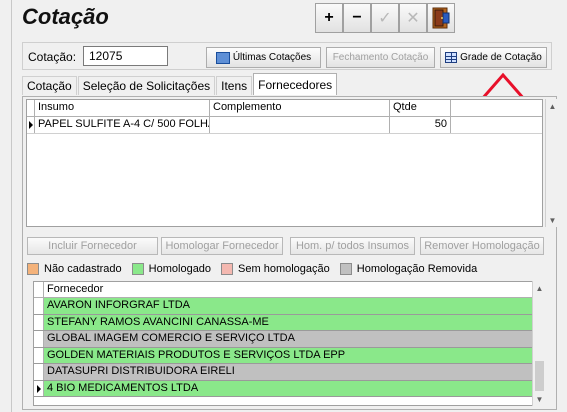 The image size is (567, 412). I want to click on grade-cotacao-button: Grade de Cotação, so click(493, 57).